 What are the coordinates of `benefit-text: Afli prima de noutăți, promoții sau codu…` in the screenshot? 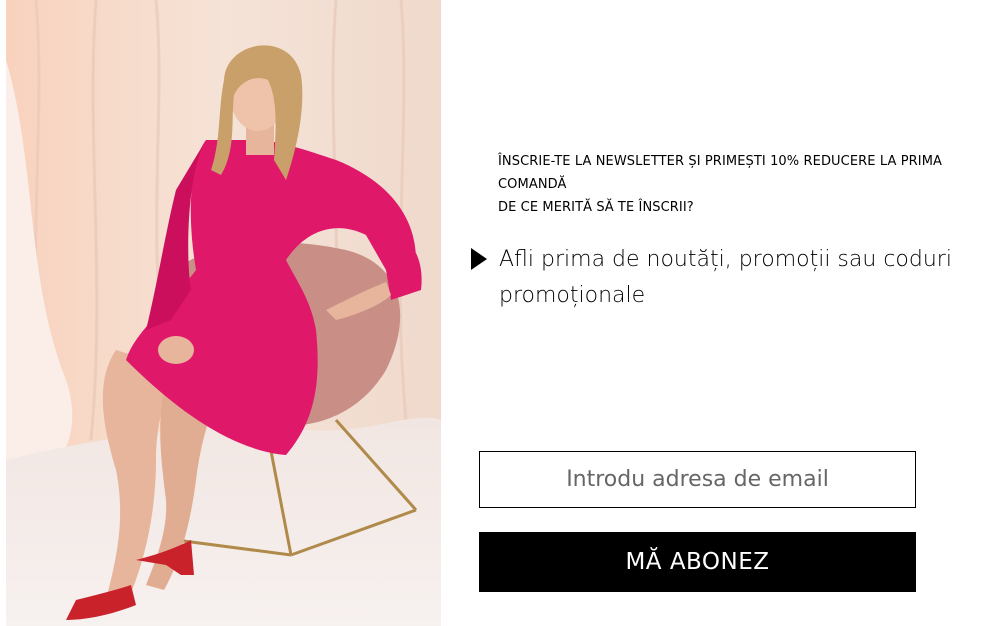 It's located at (725, 277).